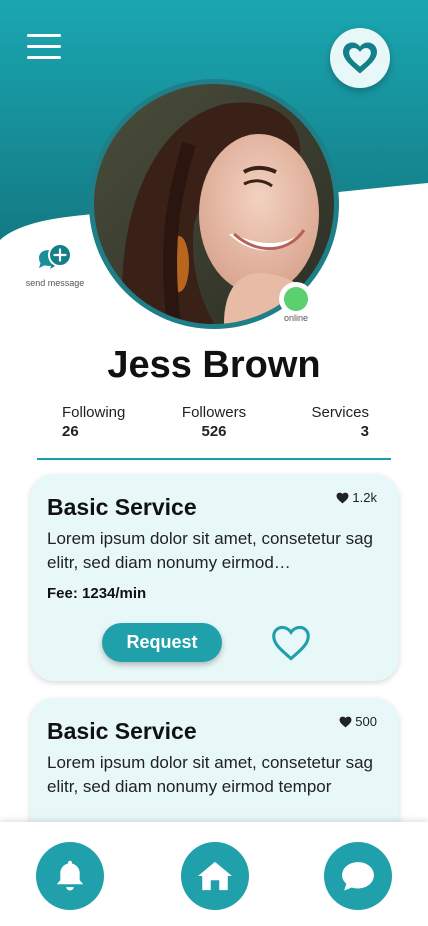 Image resolution: width=428 pixels, height=926 pixels. What do you see at coordinates (336, 422) in the screenshot?
I see `stat-services: Services 3` at bounding box center [336, 422].